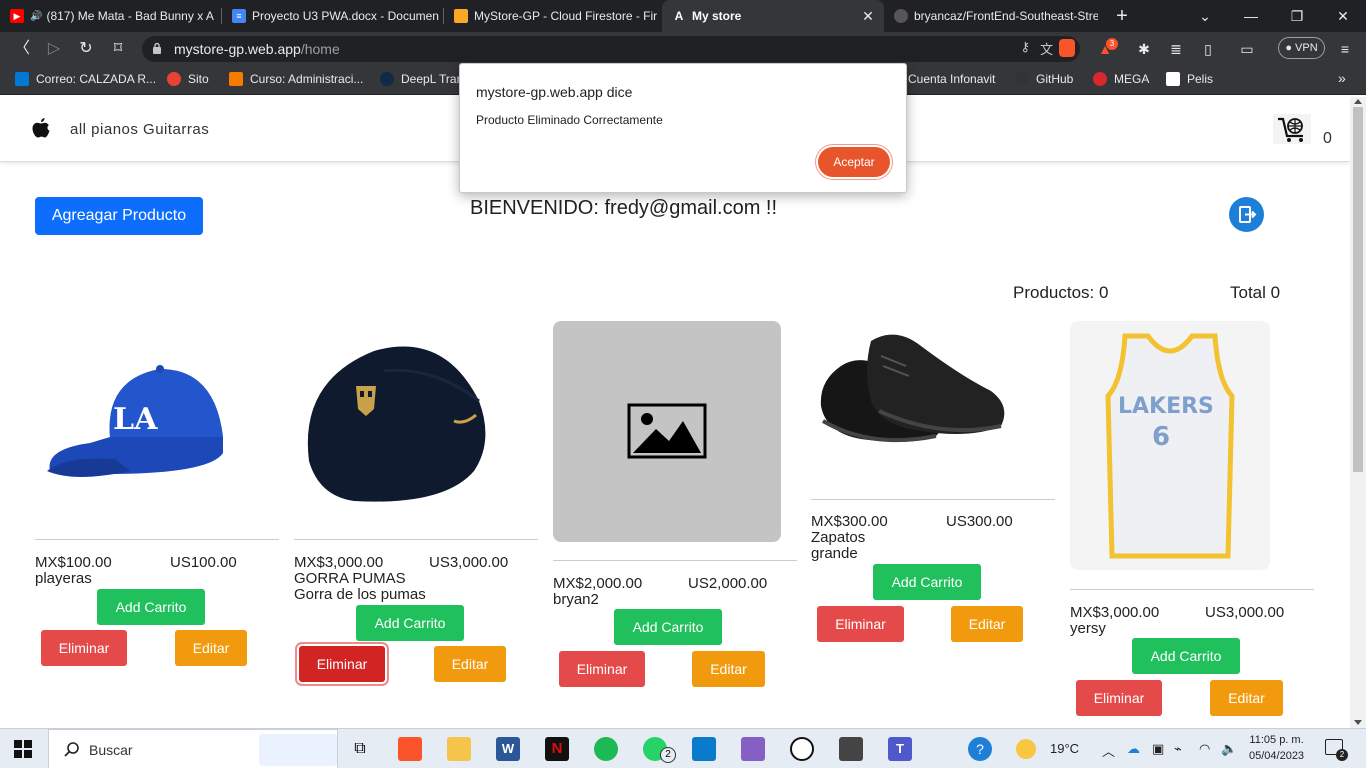 This screenshot has height=768, width=1366. I want to click on add-product-button: Agreagar Producto, so click(119, 216).